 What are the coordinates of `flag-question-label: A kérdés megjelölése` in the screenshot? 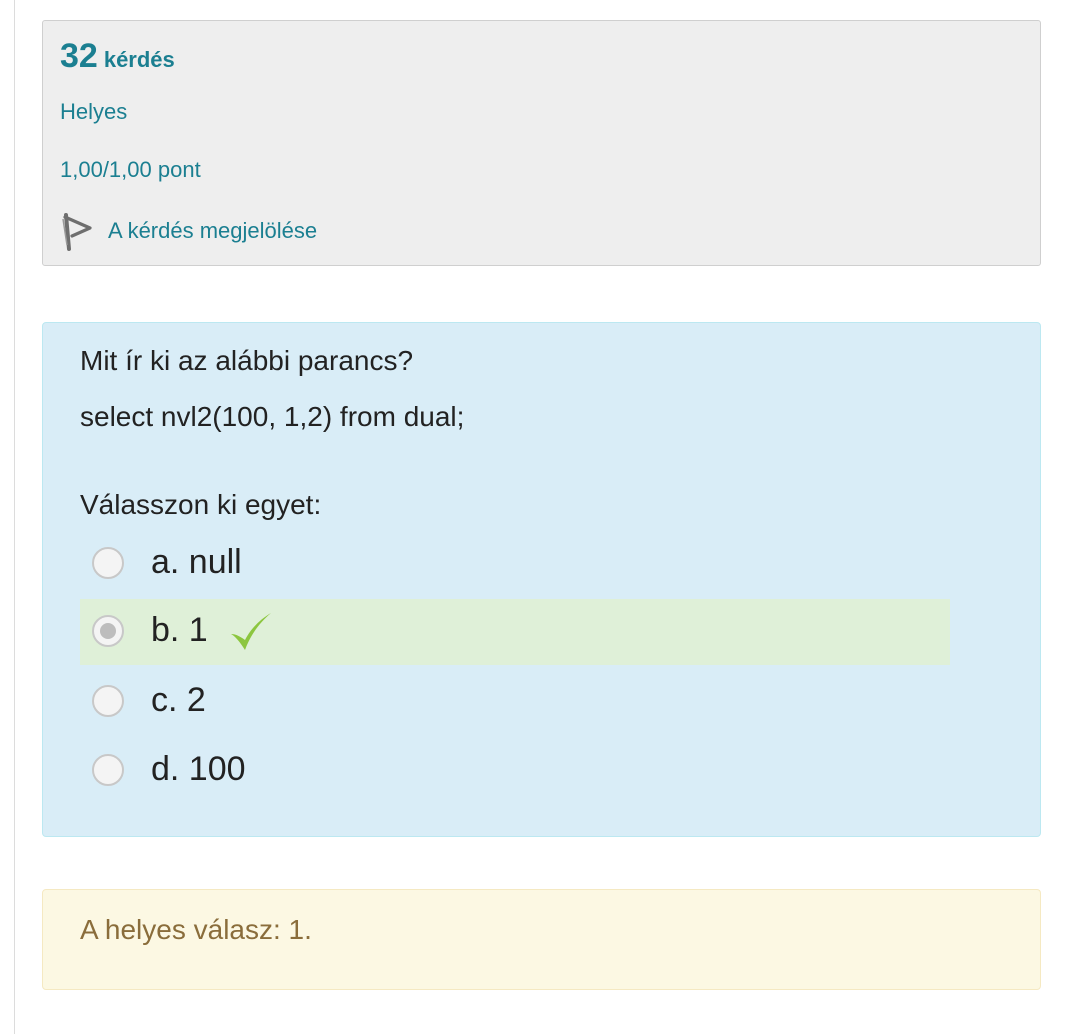 It's located at (213, 230).